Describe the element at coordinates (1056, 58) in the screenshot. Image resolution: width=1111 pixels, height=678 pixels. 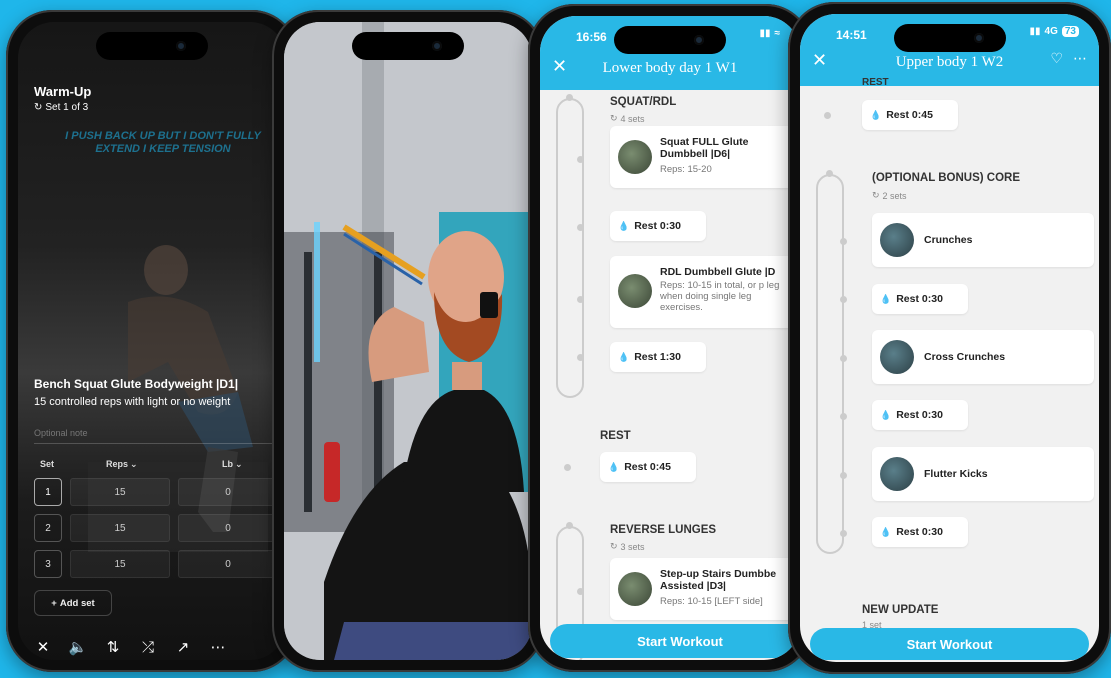
I see `heart-icon: ♡` at that location.